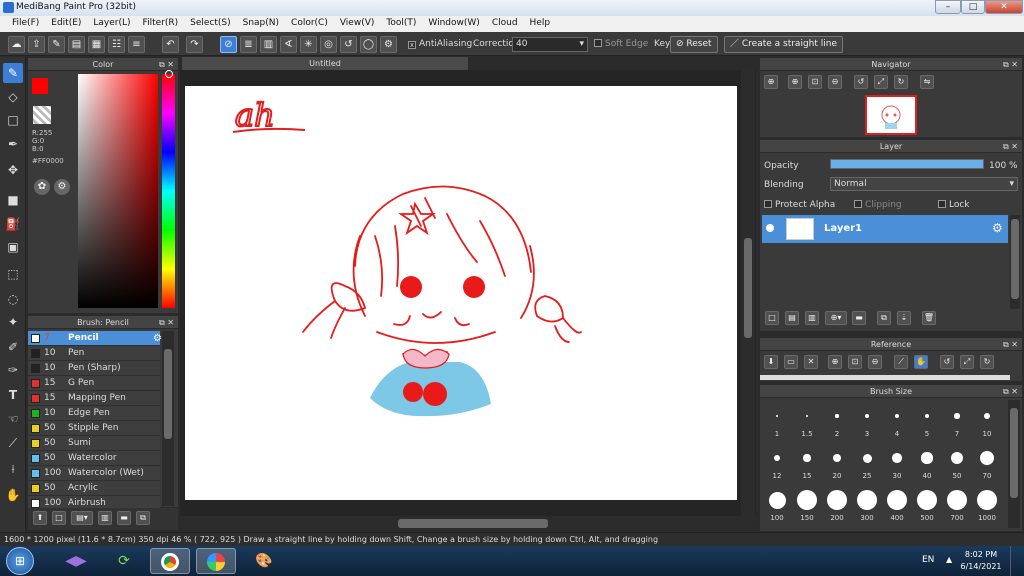 The width and height of the screenshot is (1024, 576). What do you see at coordinates (56, 44) in the screenshot?
I see `comment-icon: ✎` at bounding box center [56, 44].